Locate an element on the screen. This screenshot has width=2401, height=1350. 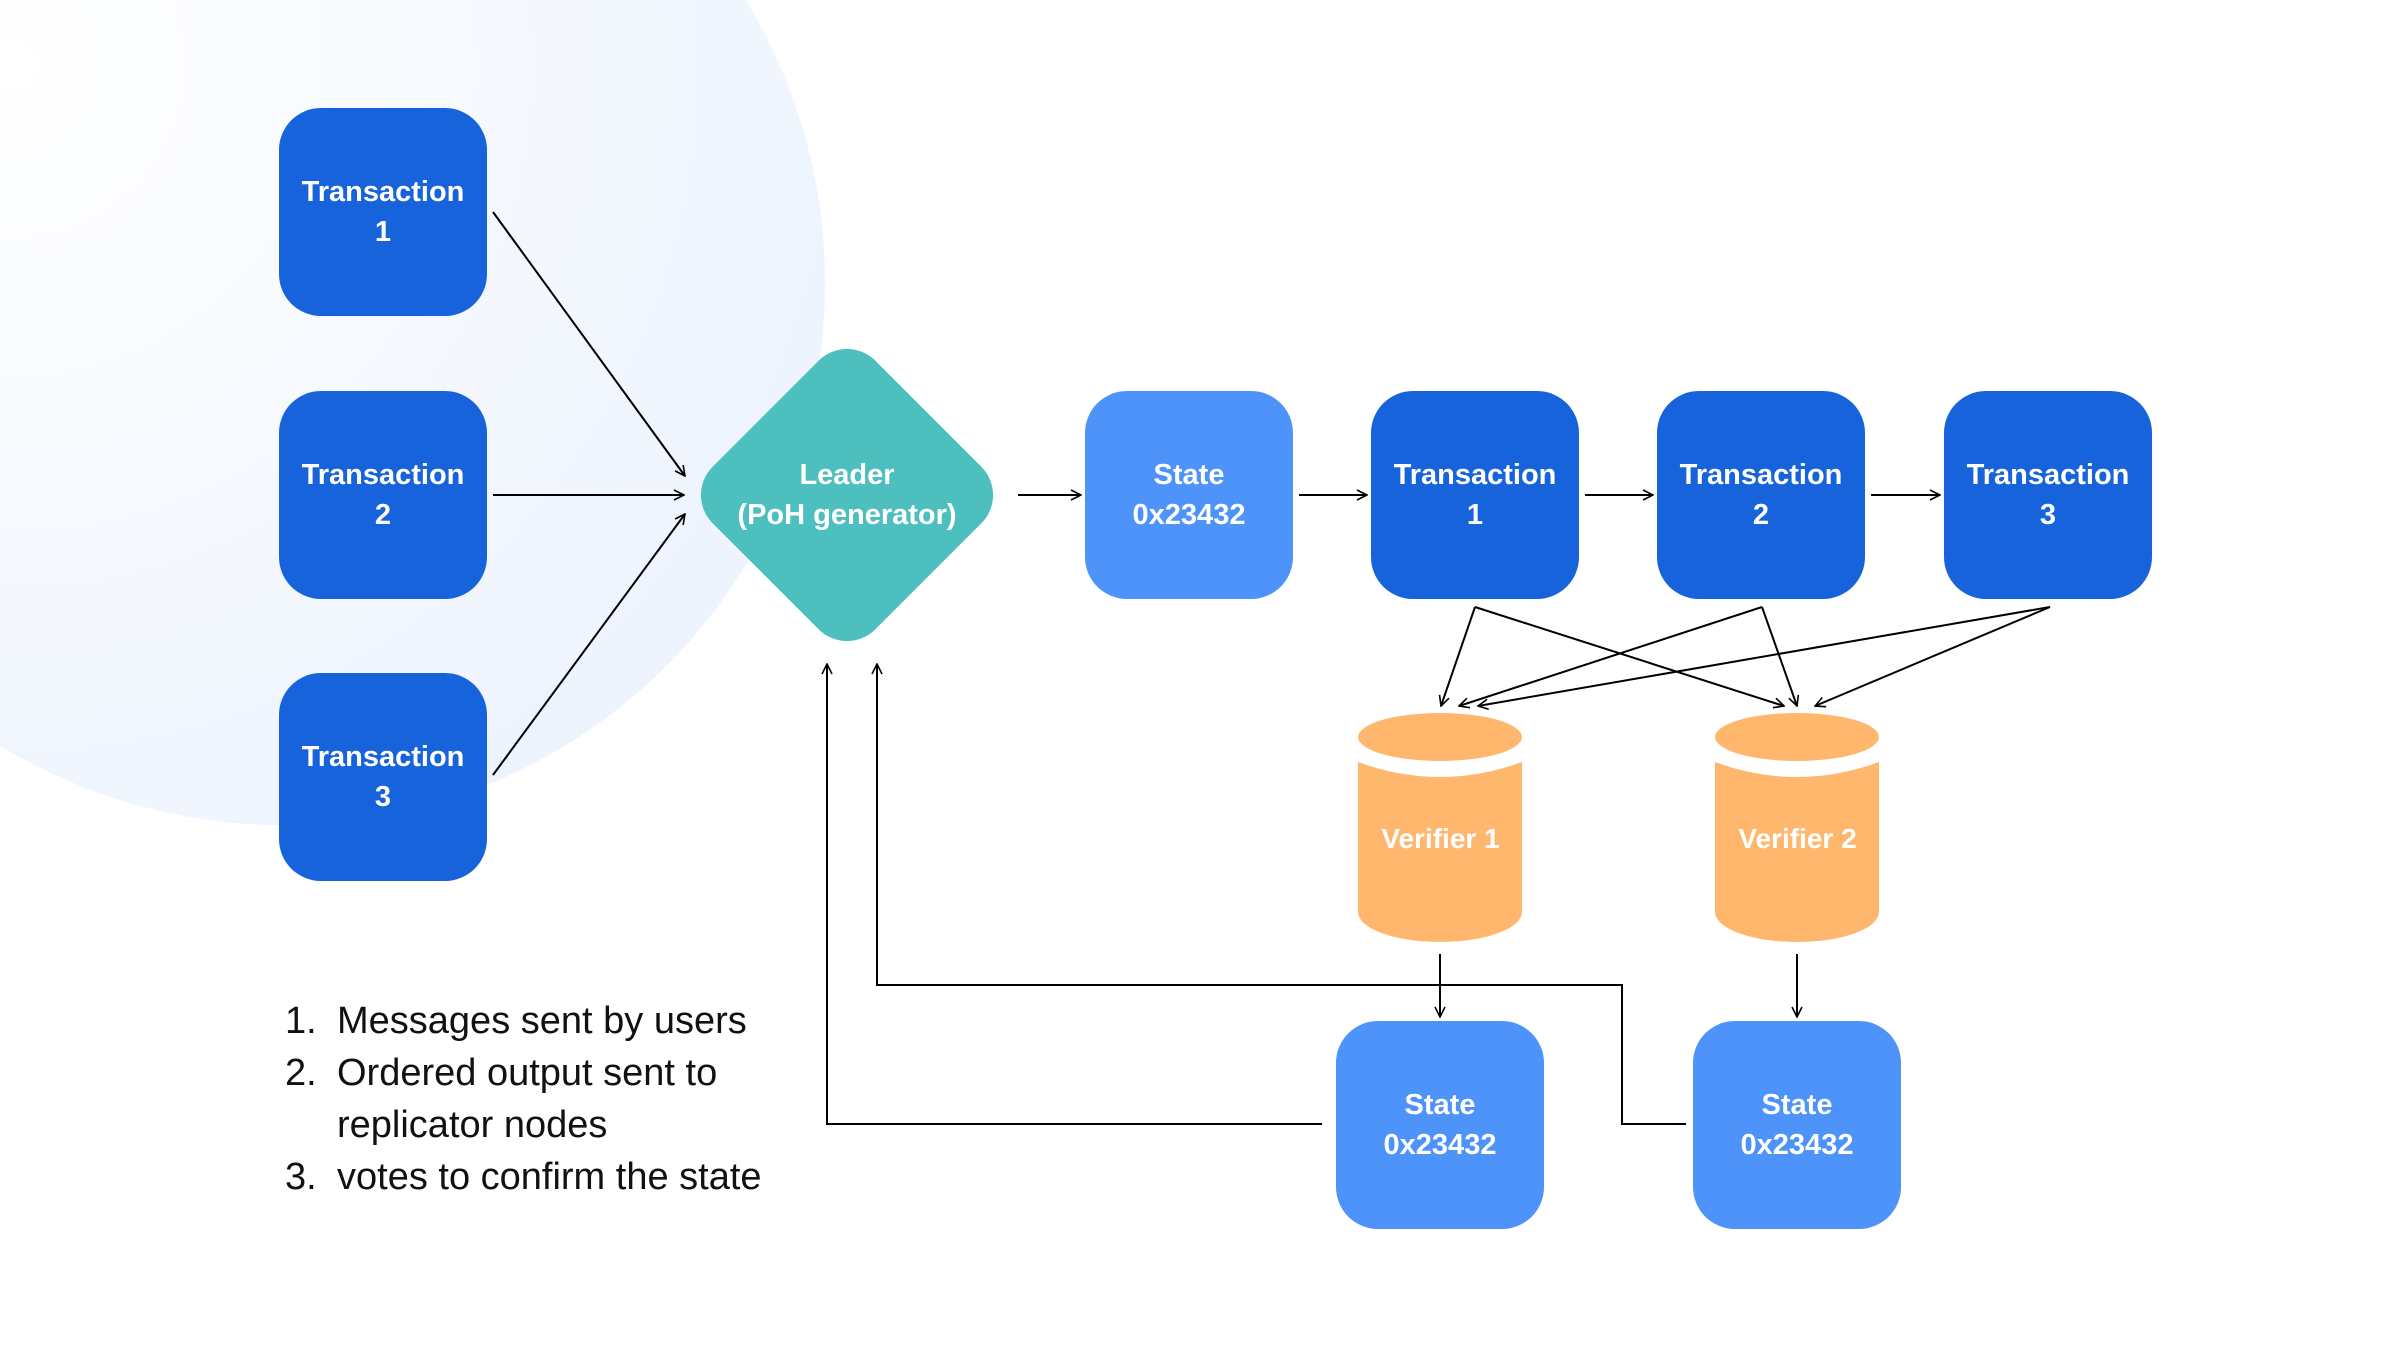
verifier-2-state-value: 0x23432 is located at coordinates (1797, 1145).